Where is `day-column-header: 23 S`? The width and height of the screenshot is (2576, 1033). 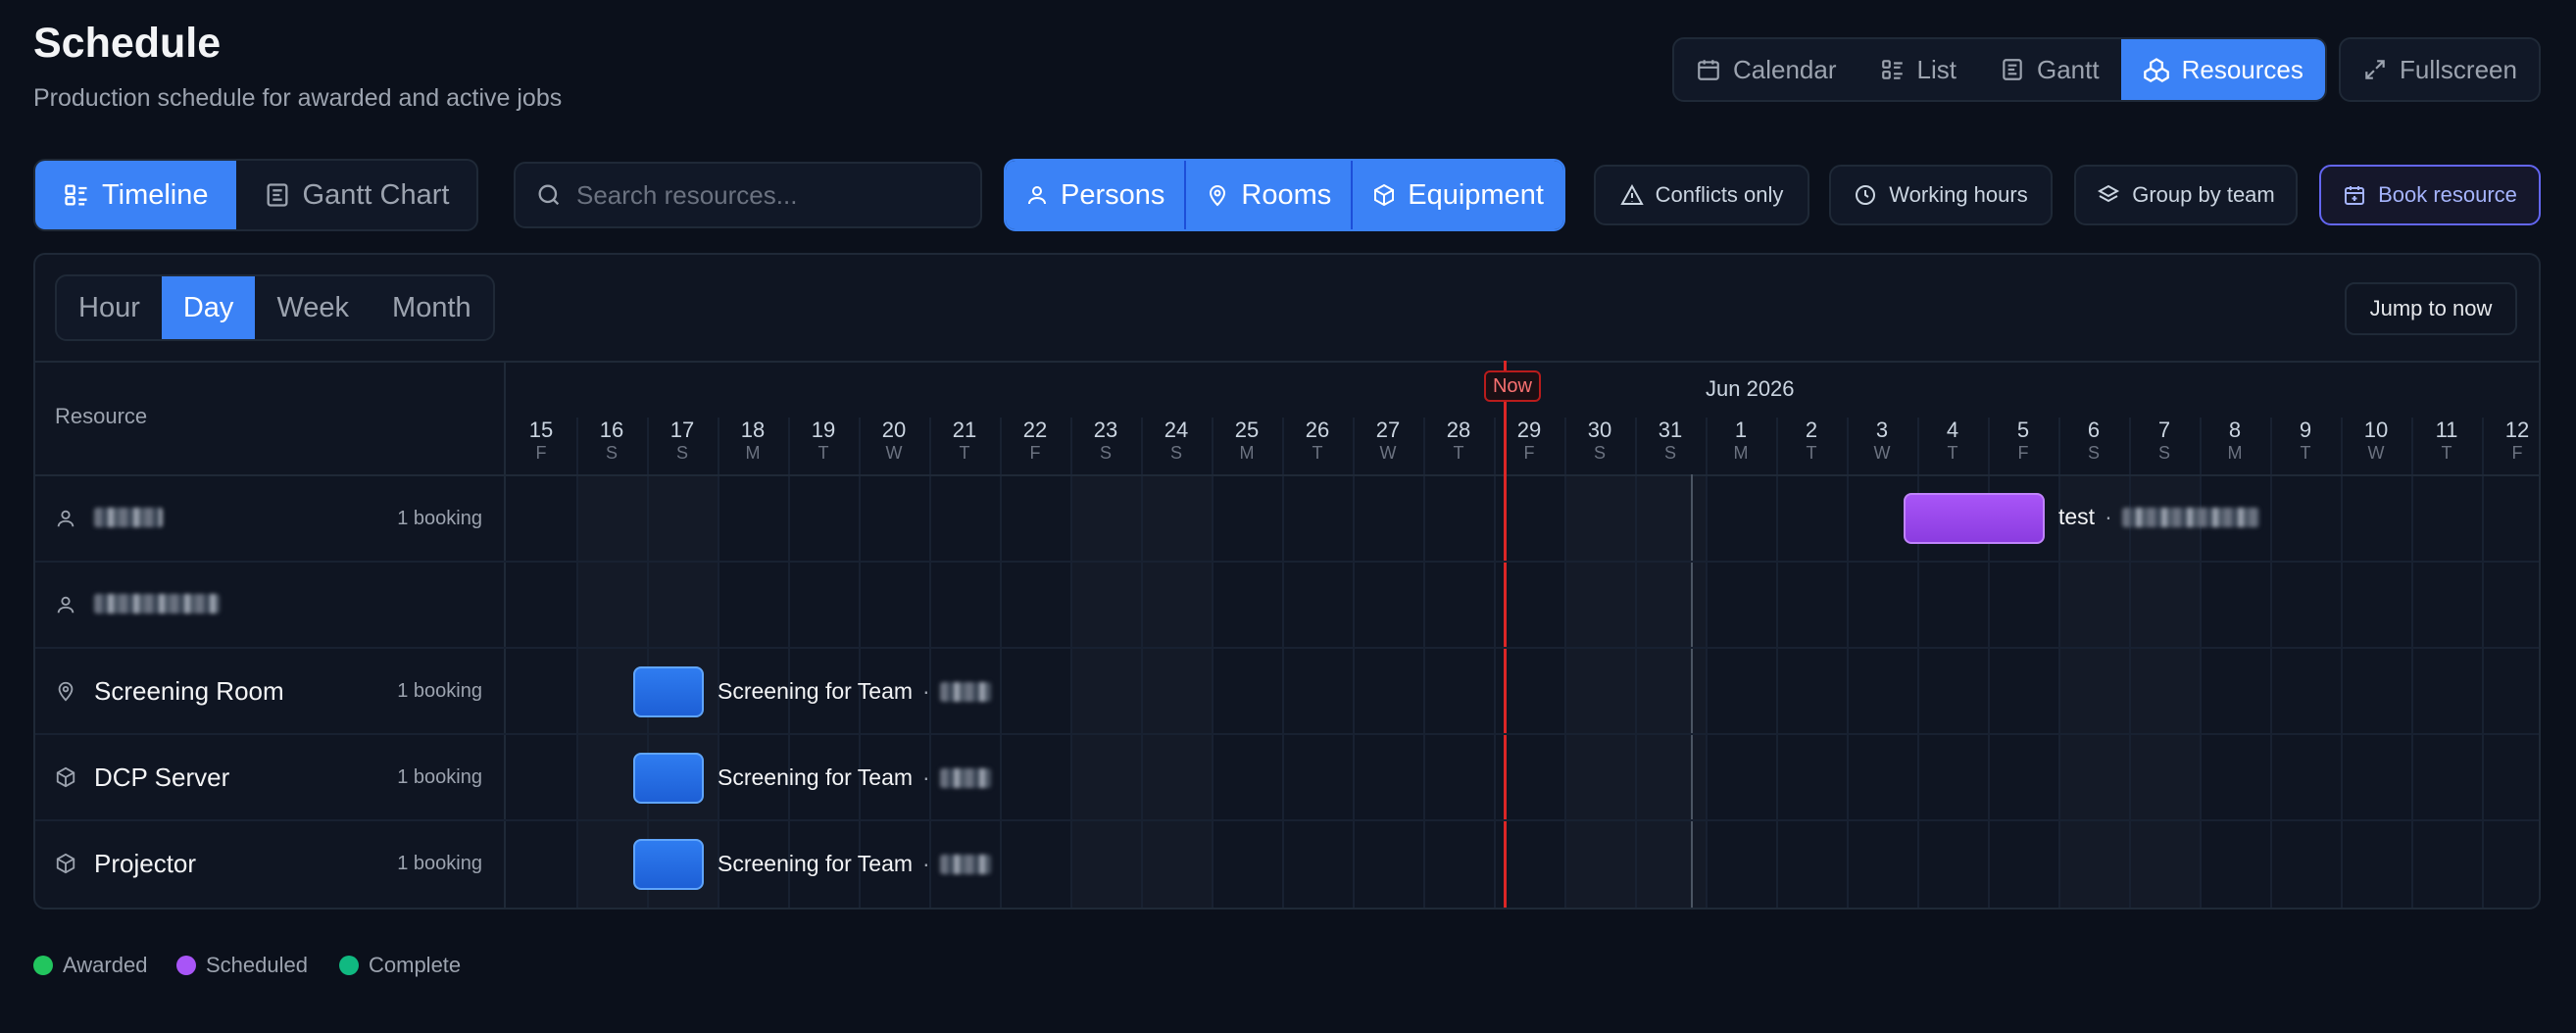
day-column-header: 23 S is located at coordinates (1105, 440).